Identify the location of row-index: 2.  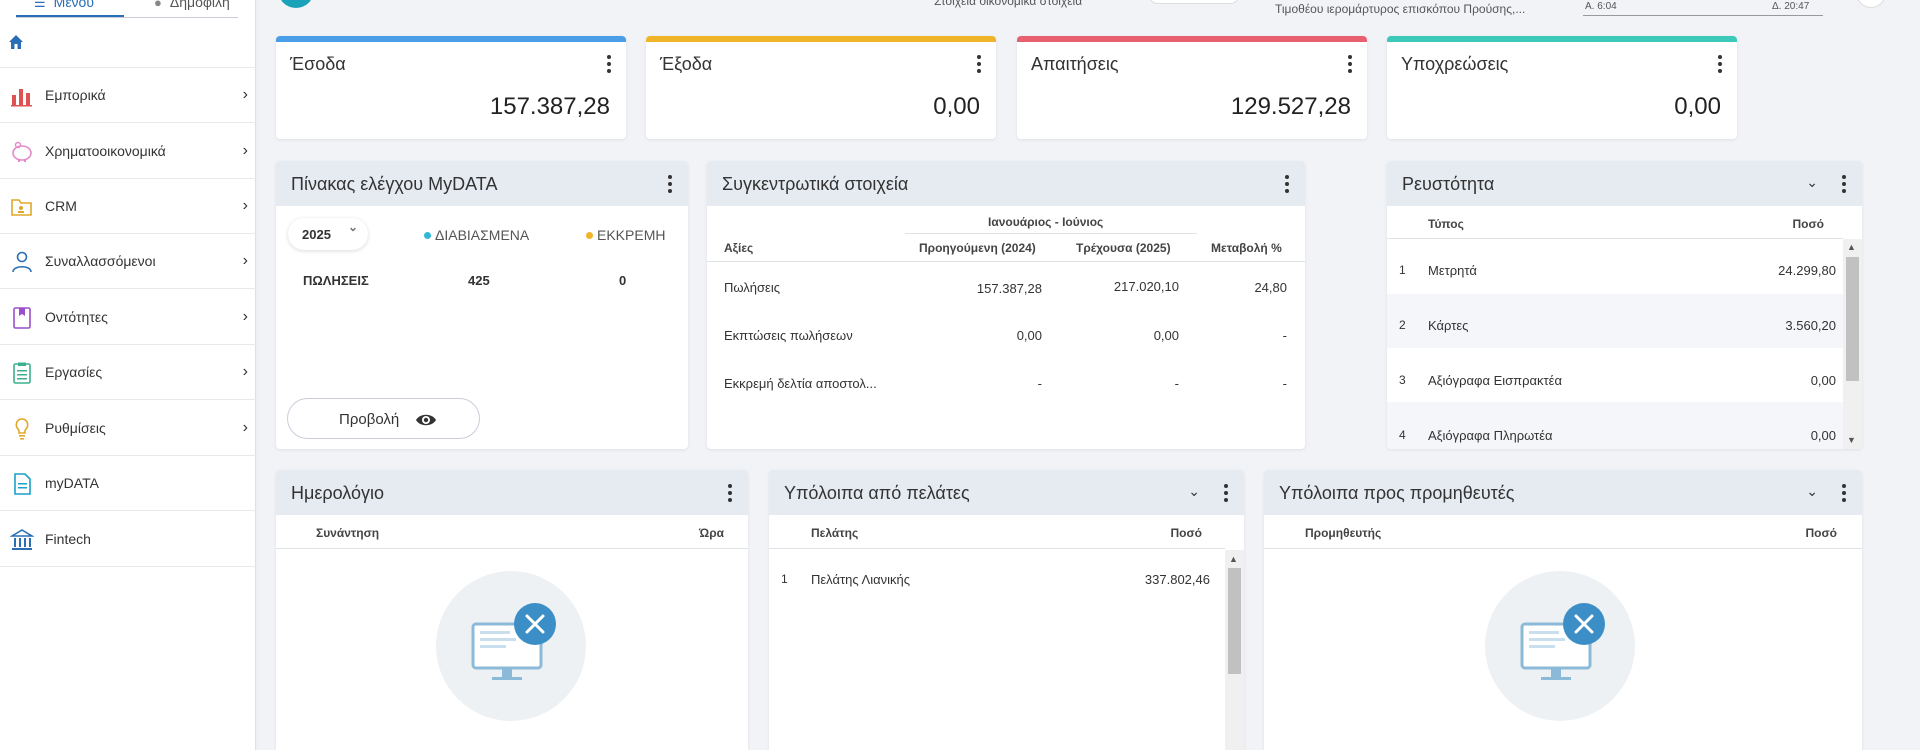
(1402, 325).